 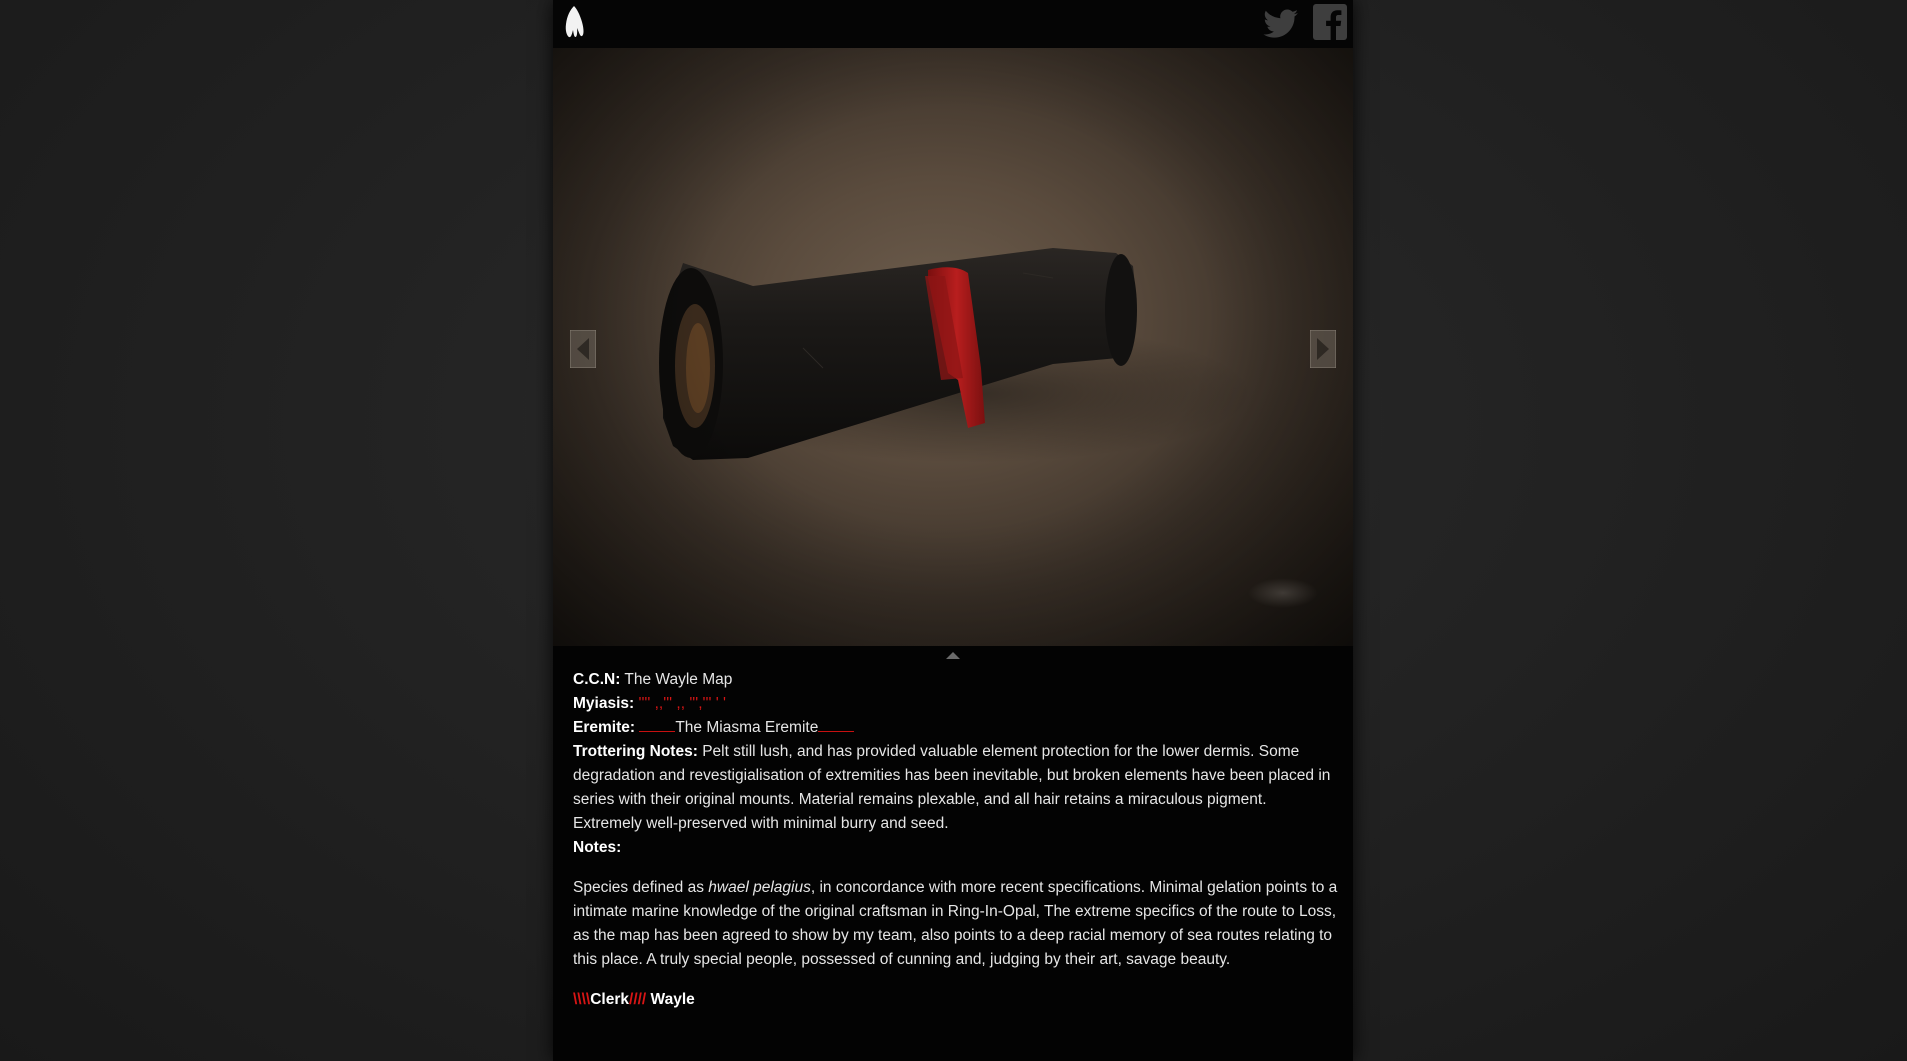 What do you see at coordinates (583, 349) in the screenshot?
I see `previous-image-arrow-icon` at bounding box center [583, 349].